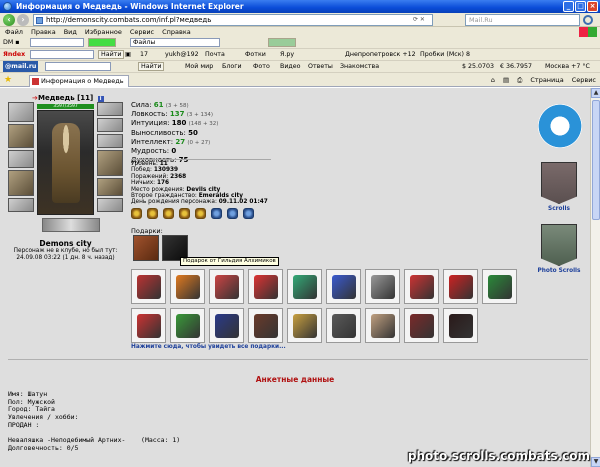 The height and width of the screenshot is (467, 600). Describe the element at coordinates (215, 54) in the screenshot. I see `mail-link: Почта` at that location.